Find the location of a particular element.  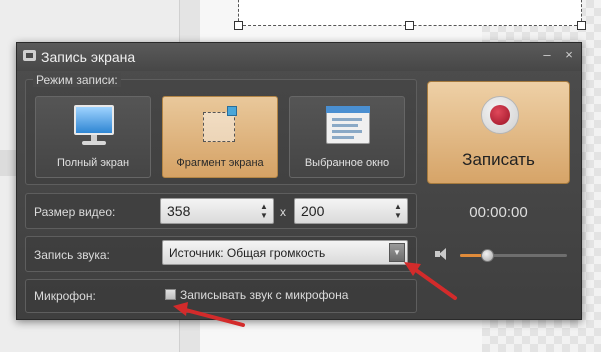

minimize-button: – is located at coordinates (547, 55).